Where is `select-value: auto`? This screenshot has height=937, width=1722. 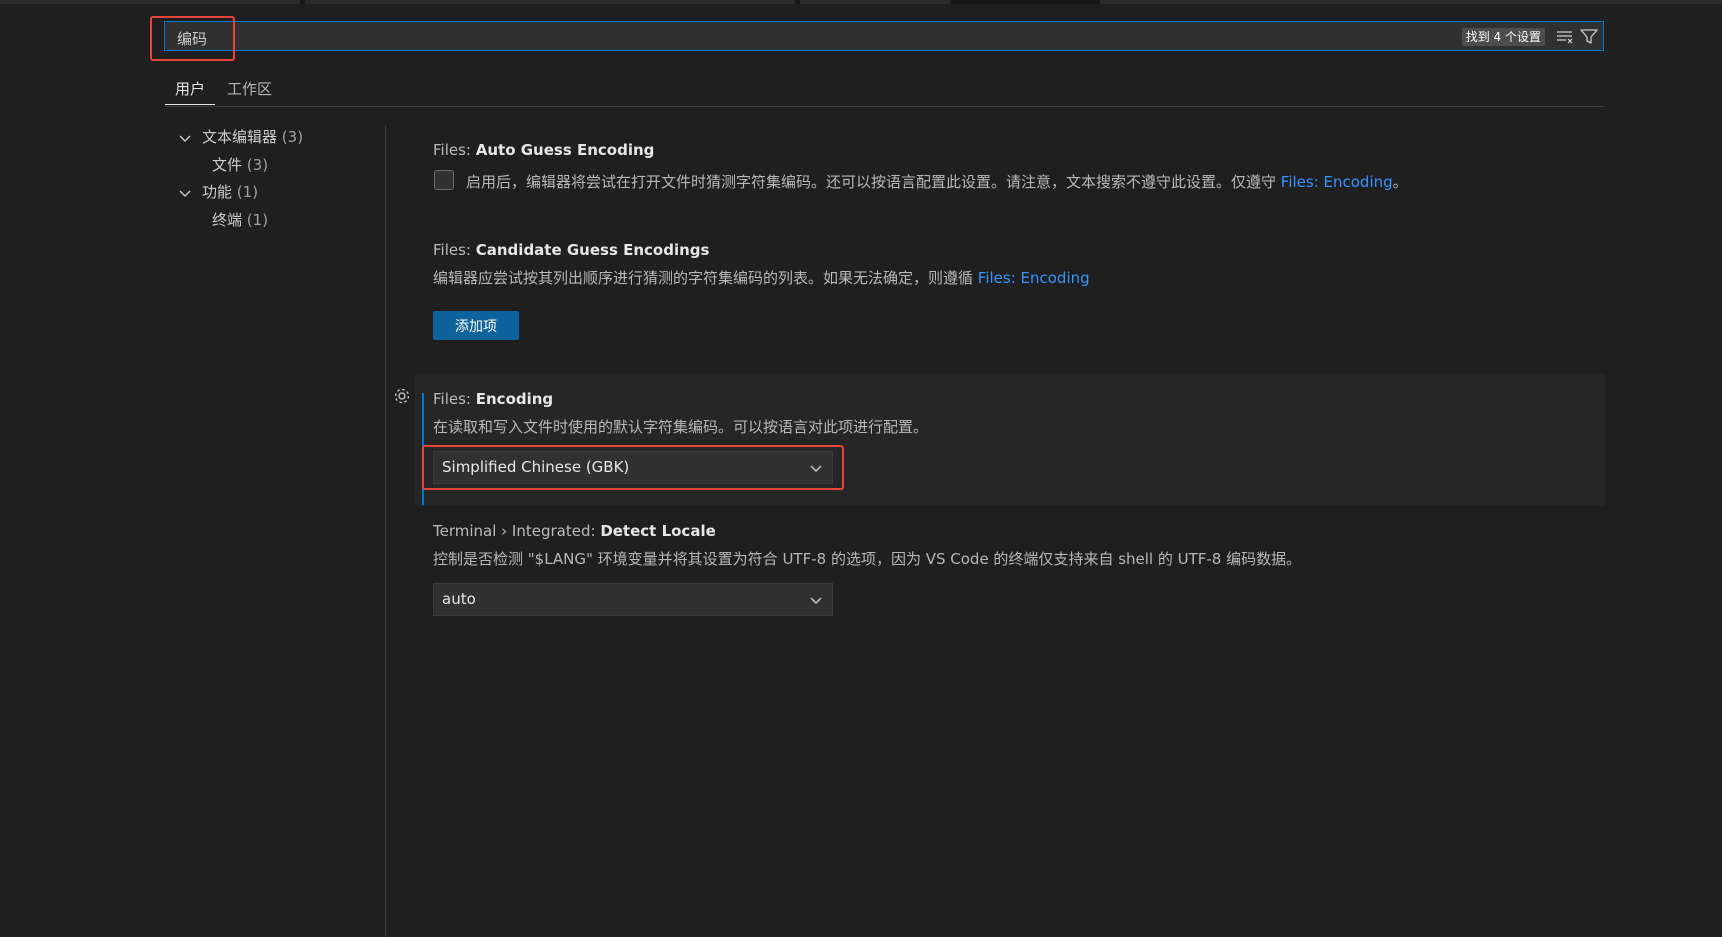
select-value: auto is located at coordinates (459, 599).